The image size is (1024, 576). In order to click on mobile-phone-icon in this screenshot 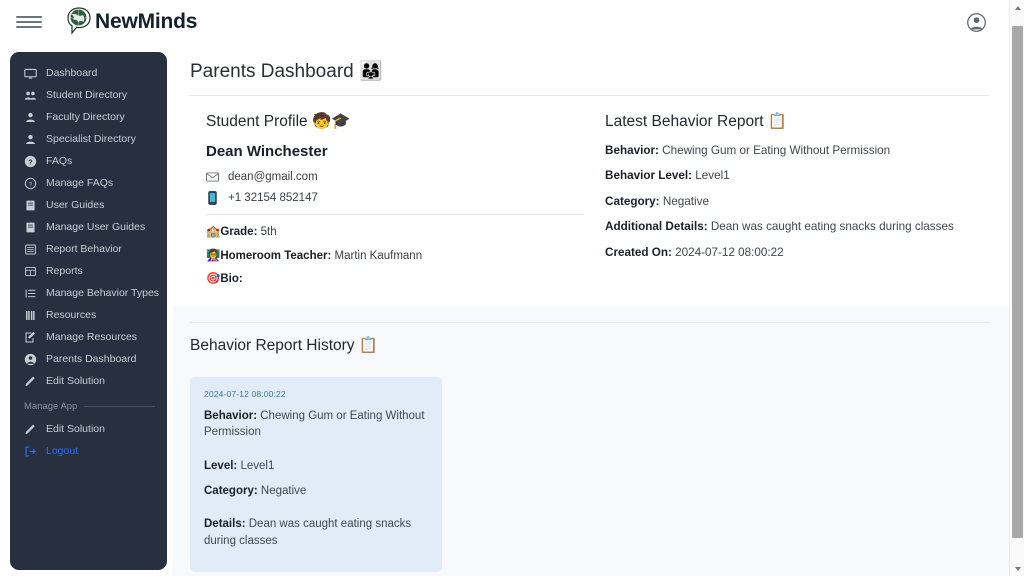, I will do `click(212, 198)`.